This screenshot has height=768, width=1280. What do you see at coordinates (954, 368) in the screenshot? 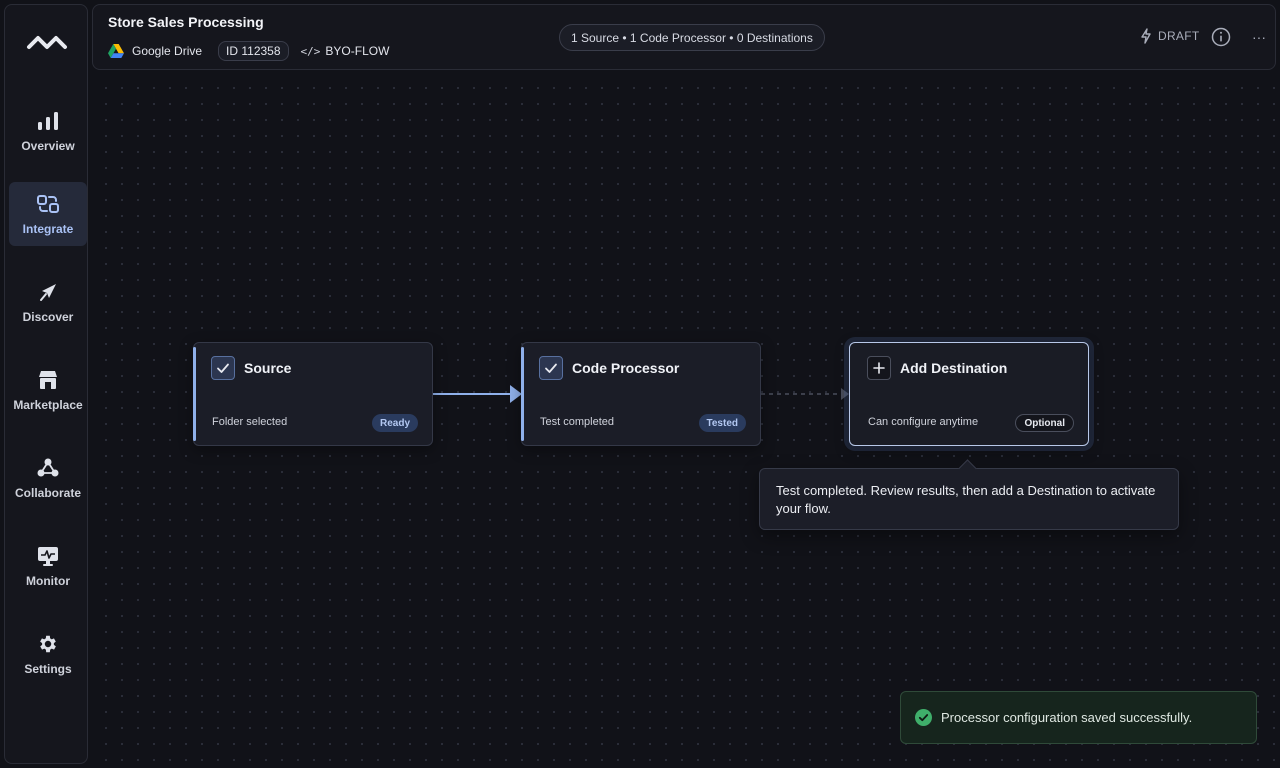
I see `node-title: Add Destination` at bounding box center [954, 368].